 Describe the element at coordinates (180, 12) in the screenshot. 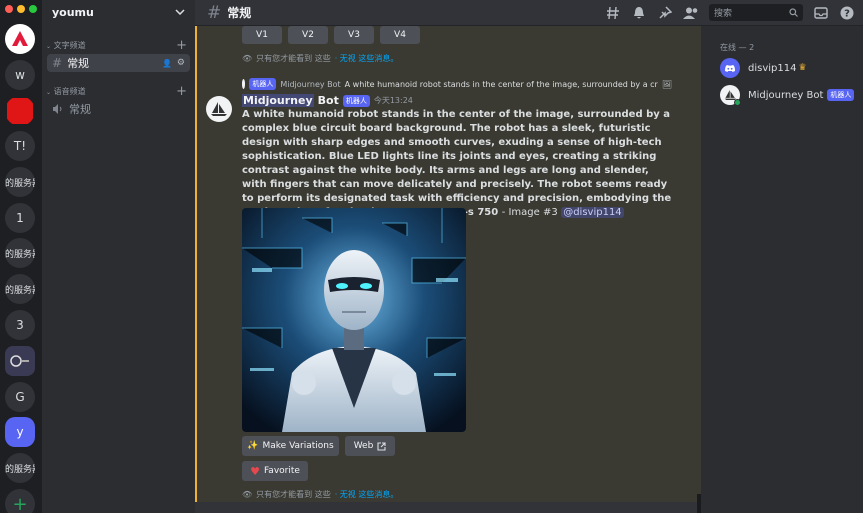

I see `chevron-down-icon` at that location.